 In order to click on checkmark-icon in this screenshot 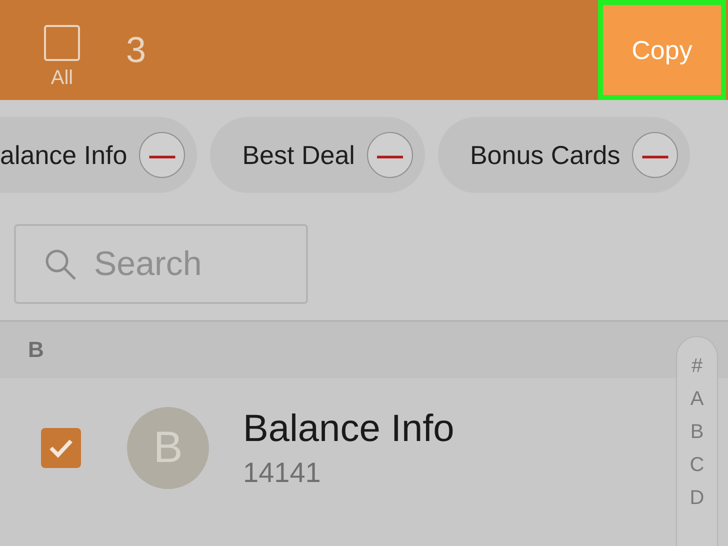, I will do `click(61, 448)`.